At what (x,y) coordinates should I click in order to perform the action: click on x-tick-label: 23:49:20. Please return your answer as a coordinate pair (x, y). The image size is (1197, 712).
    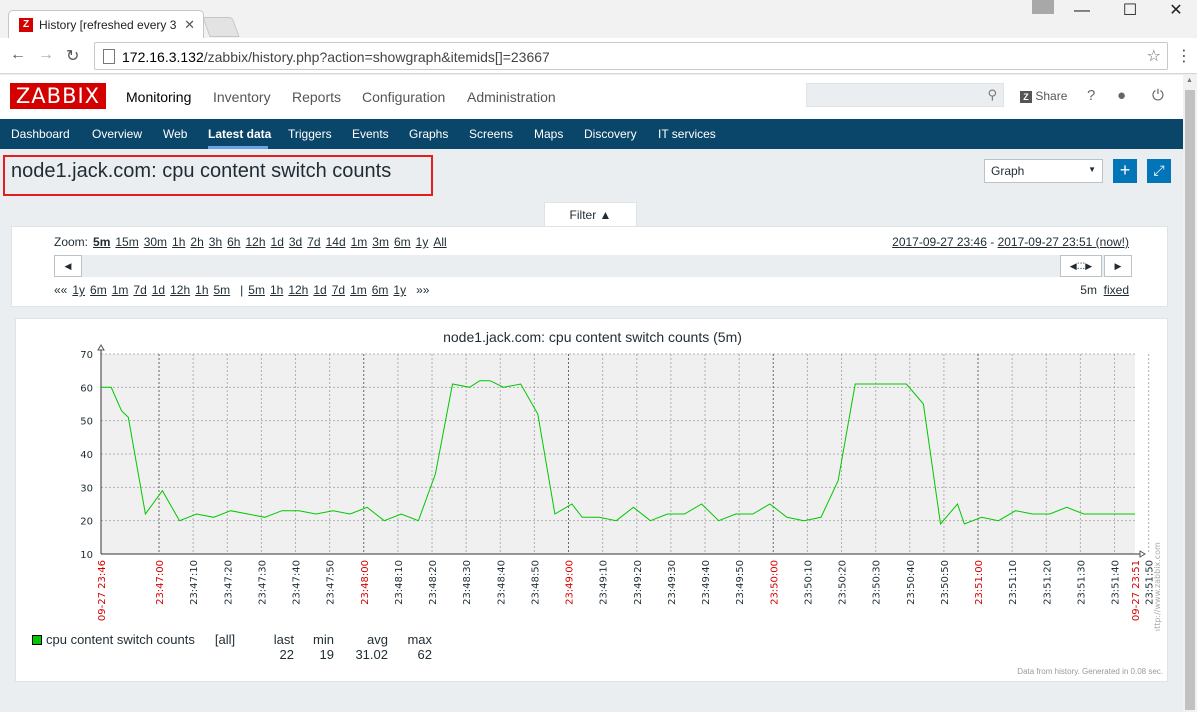
    Looking at the image, I should click on (638, 582).